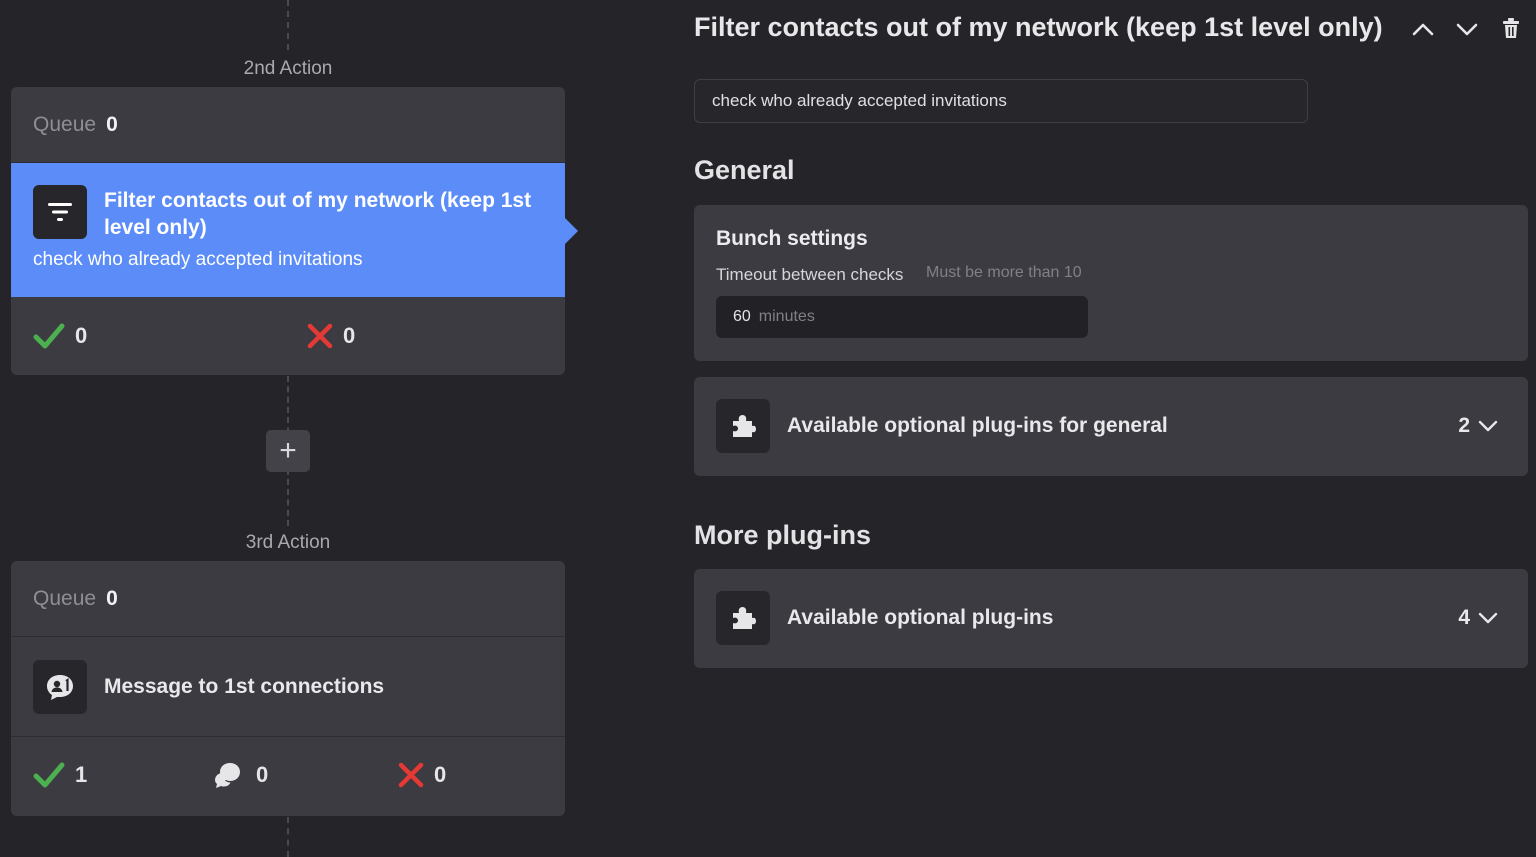 This screenshot has width=1536, height=857. I want to click on stats-row: 1 0 0, so click(288, 775).